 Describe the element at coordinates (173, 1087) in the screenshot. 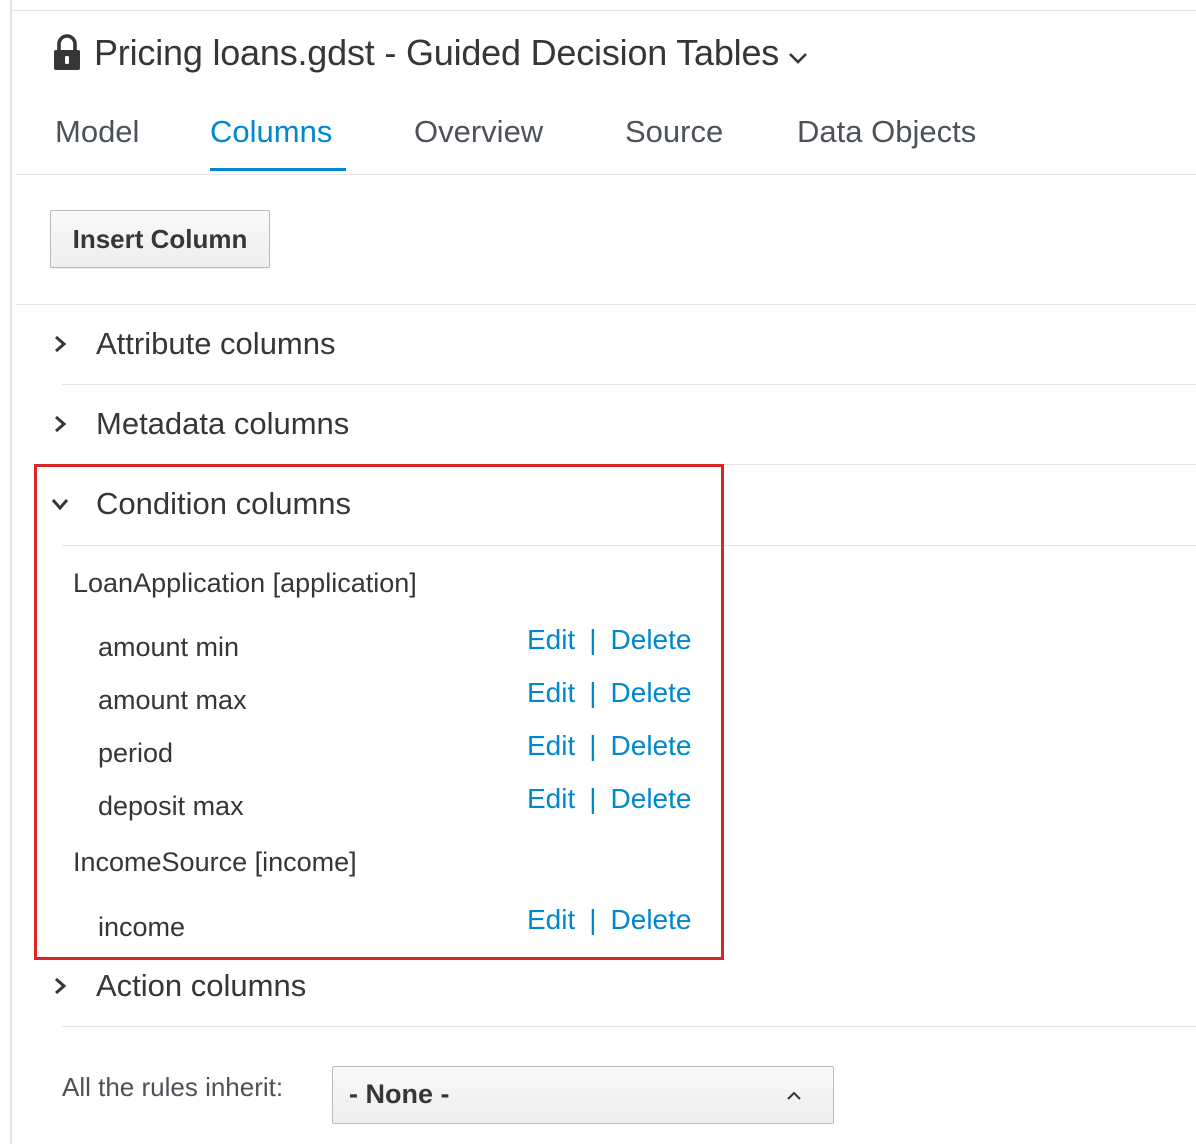

I see `inherit-label: All the rules inherit:` at that location.